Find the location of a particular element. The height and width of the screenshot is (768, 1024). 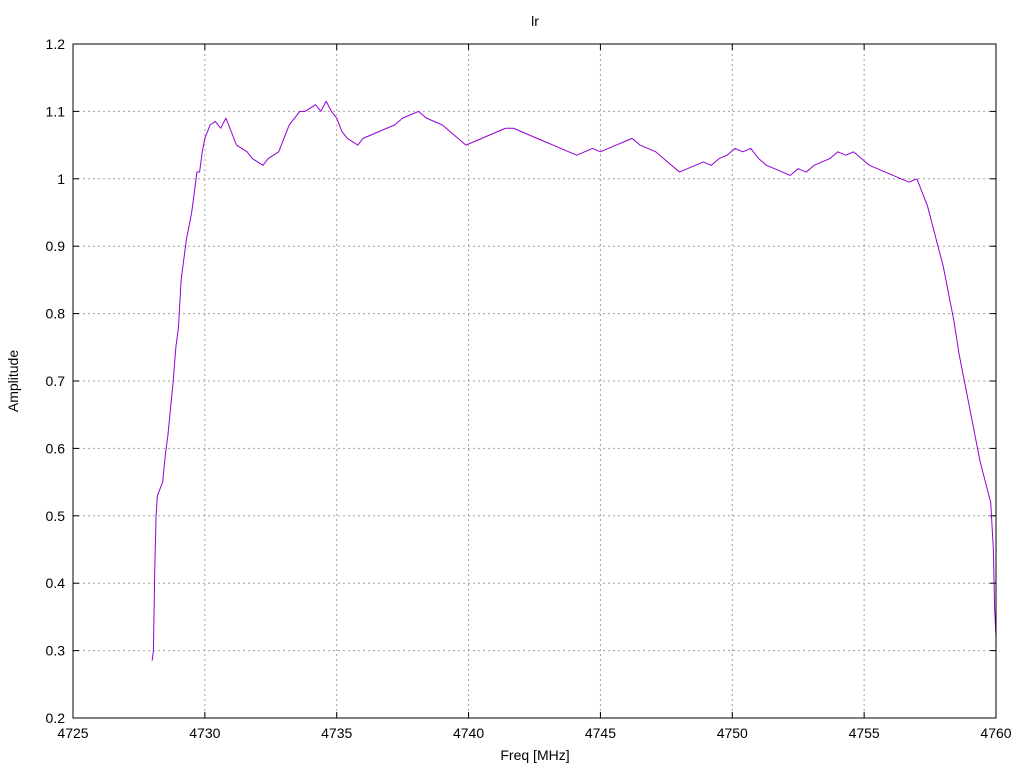

x-tick-label: 4735 is located at coordinates (336, 733).